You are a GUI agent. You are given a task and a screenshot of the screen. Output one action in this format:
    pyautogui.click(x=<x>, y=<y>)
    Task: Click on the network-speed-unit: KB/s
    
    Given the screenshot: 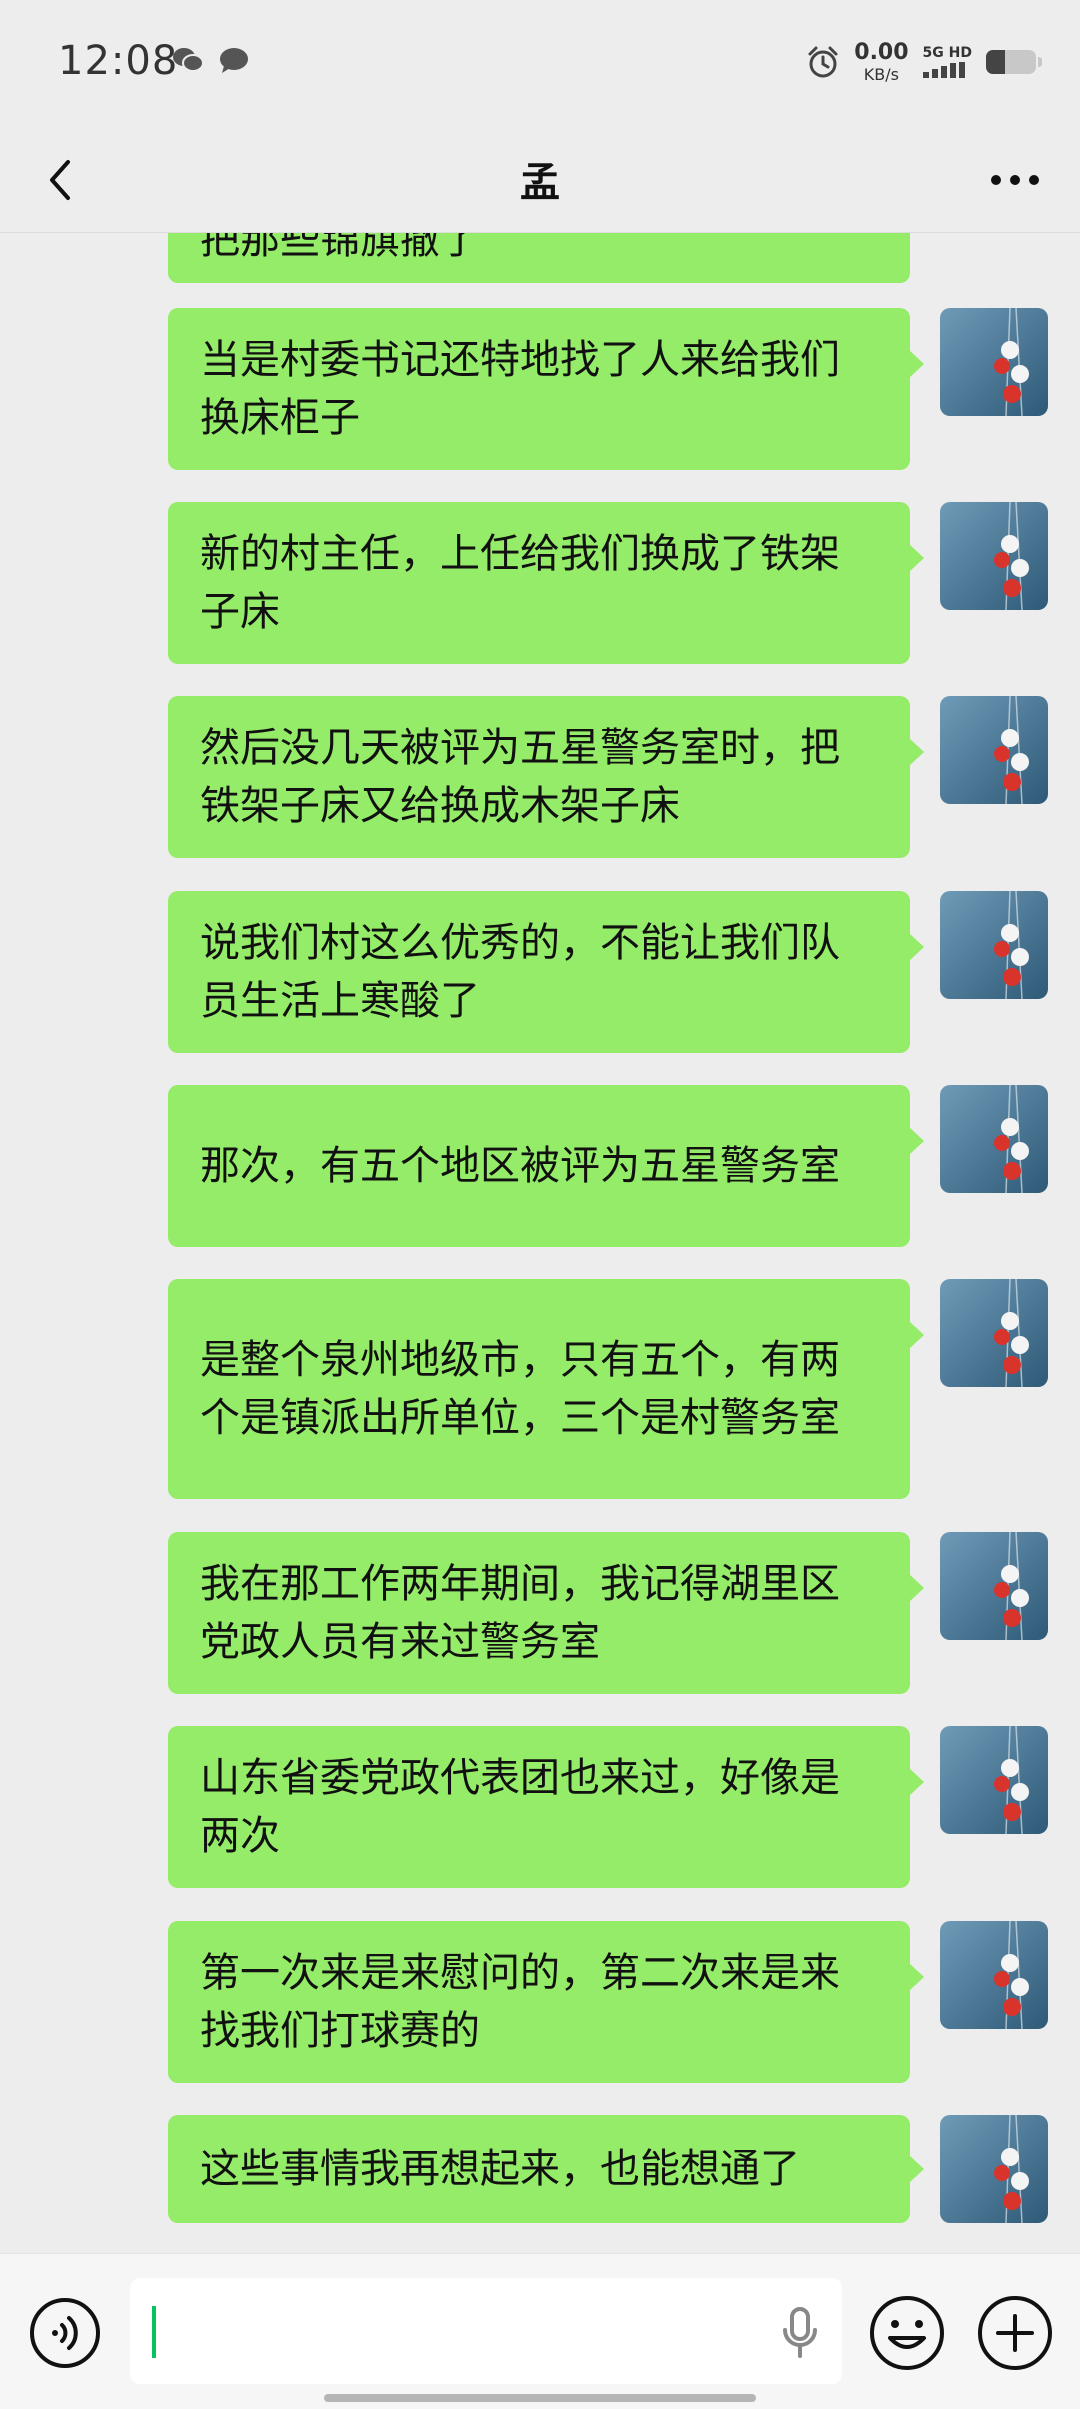 What is the action you would take?
    pyautogui.click(x=881, y=74)
    